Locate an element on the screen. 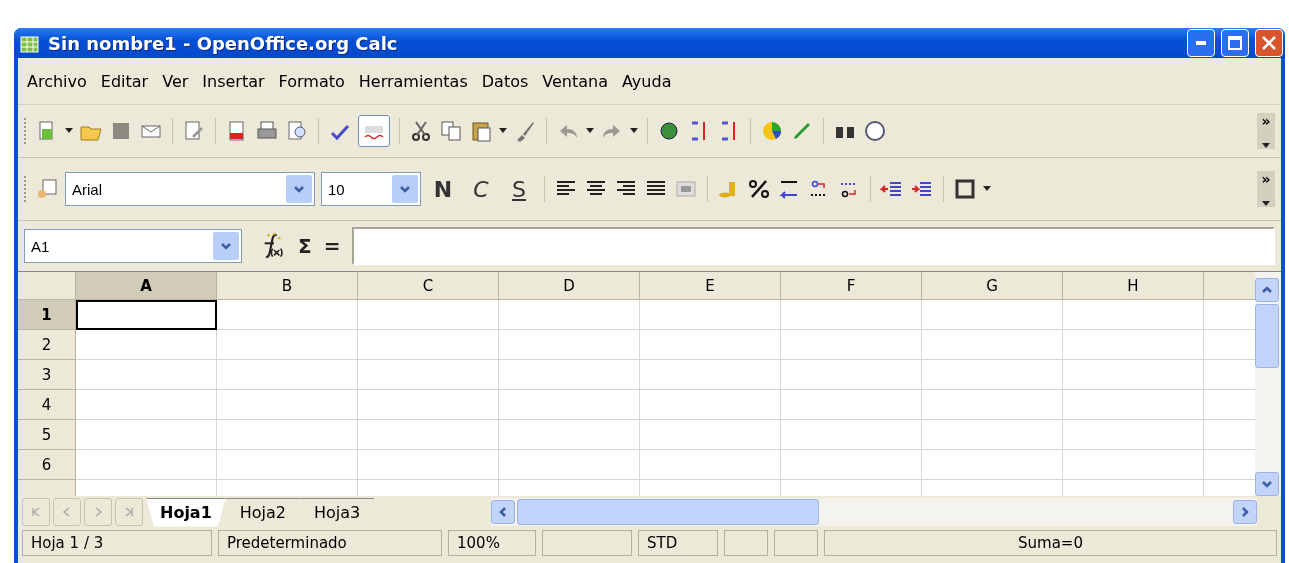 The width and height of the screenshot is (1289, 563). column-header: A is located at coordinates (146, 286).